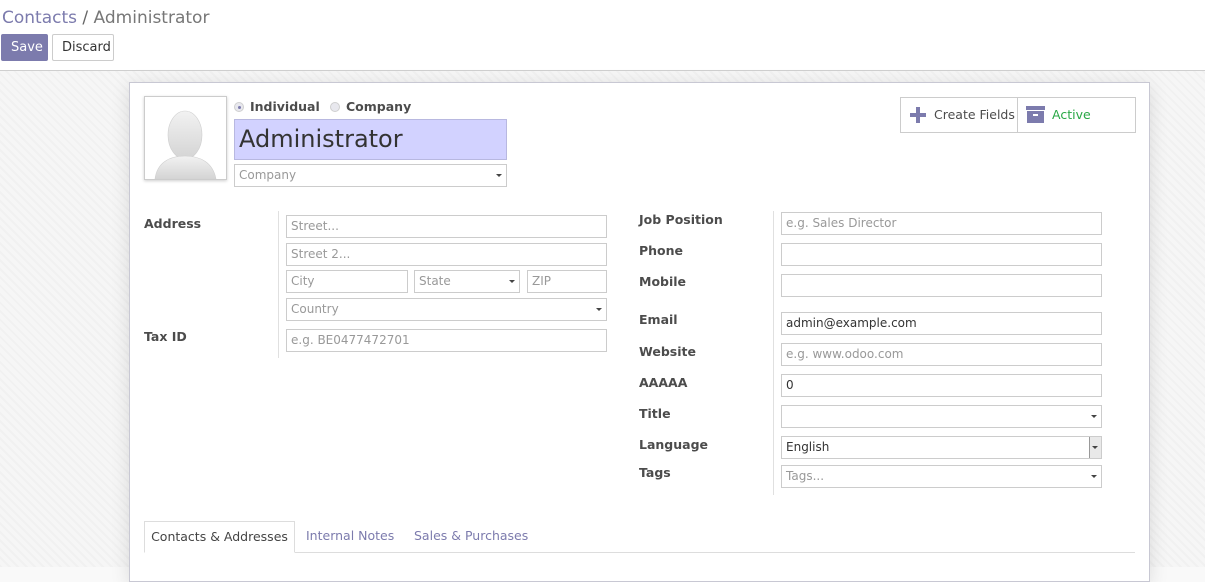  What do you see at coordinates (39, 18) in the screenshot?
I see `breadcrumb-contacts-link: Contacts` at bounding box center [39, 18].